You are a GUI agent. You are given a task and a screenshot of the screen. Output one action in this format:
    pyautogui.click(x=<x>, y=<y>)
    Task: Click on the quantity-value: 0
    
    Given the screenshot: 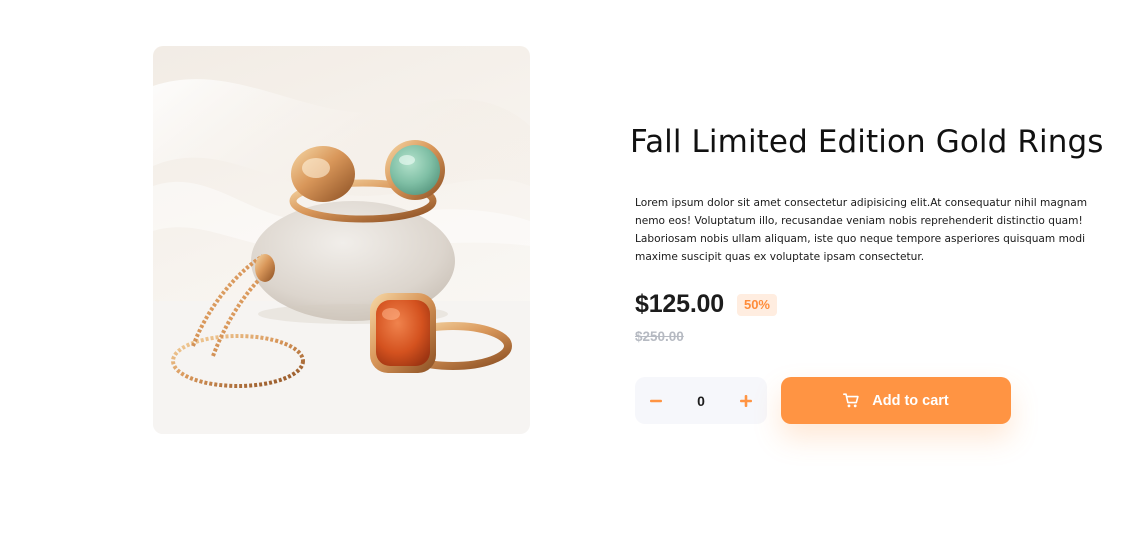 What is the action you would take?
    pyautogui.click(x=701, y=401)
    